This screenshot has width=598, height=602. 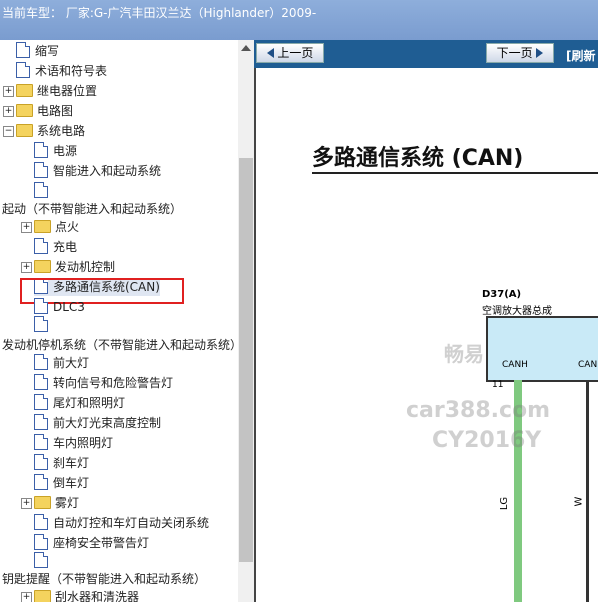 What do you see at coordinates (92, 209) in the screenshot?
I see `tree-item-starting: 起动（不带智能进入和起动系统）` at bounding box center [92, 209].